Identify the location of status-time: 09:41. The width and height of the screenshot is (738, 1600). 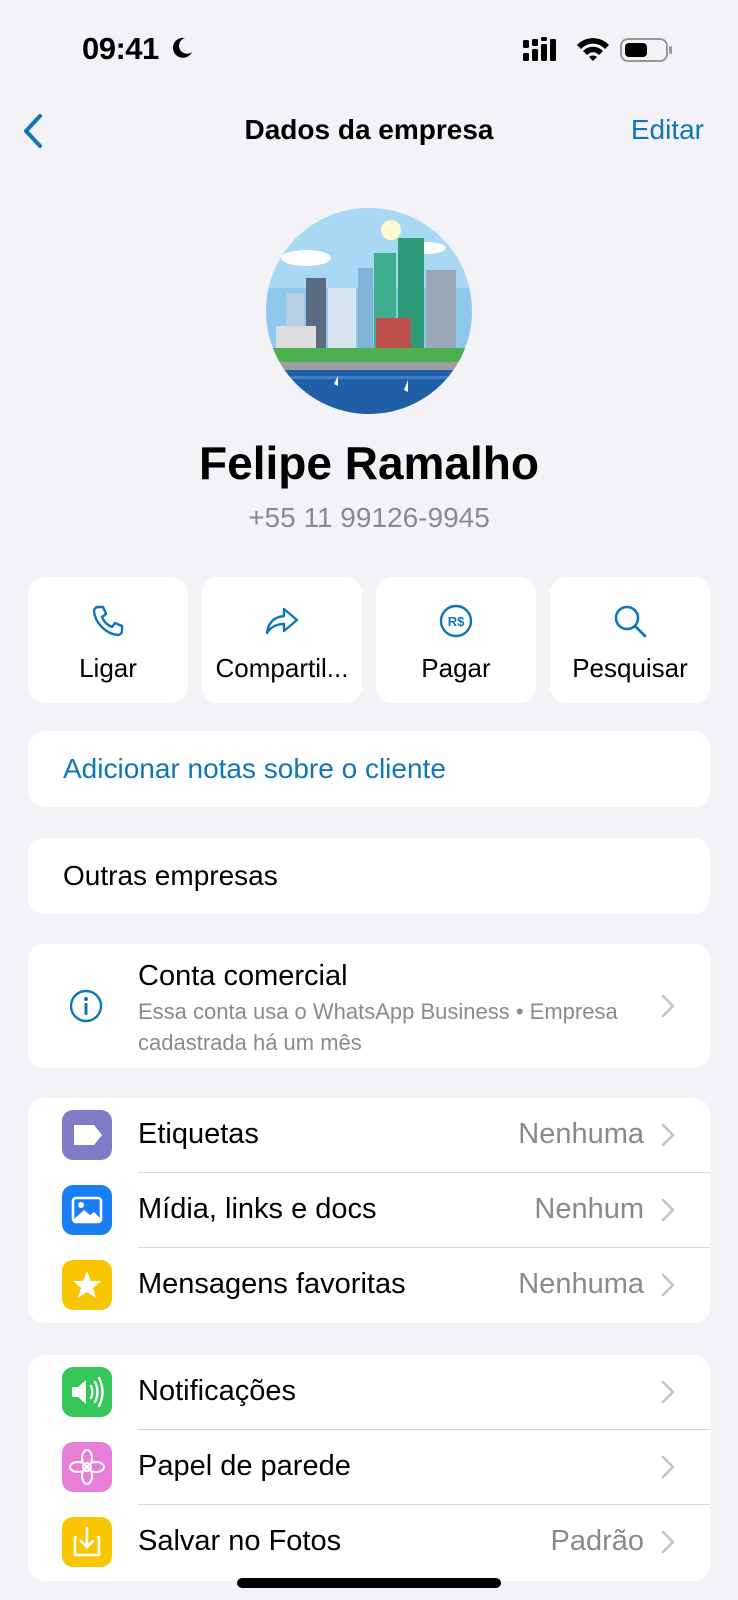
(120, 48).